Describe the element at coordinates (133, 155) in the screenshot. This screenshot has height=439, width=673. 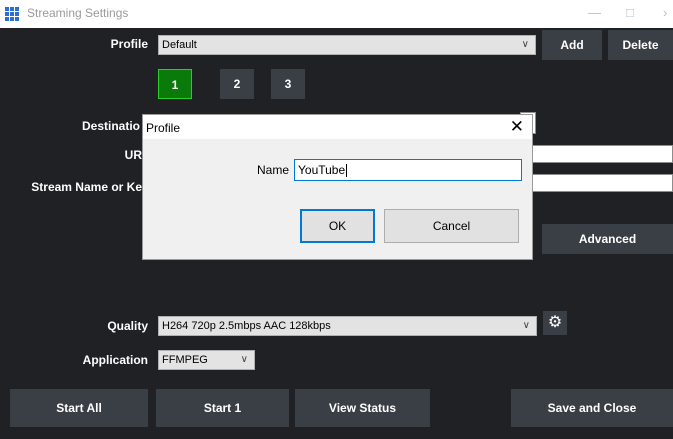
I see `url-label: UR` at that location.